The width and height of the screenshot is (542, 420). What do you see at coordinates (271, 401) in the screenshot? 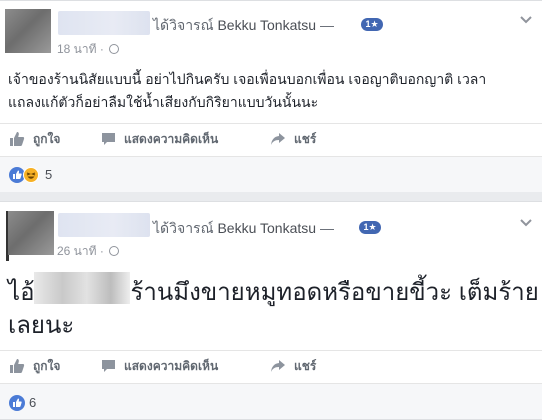
I see `reactions-bar: 6` at bounding box center [271, 401].